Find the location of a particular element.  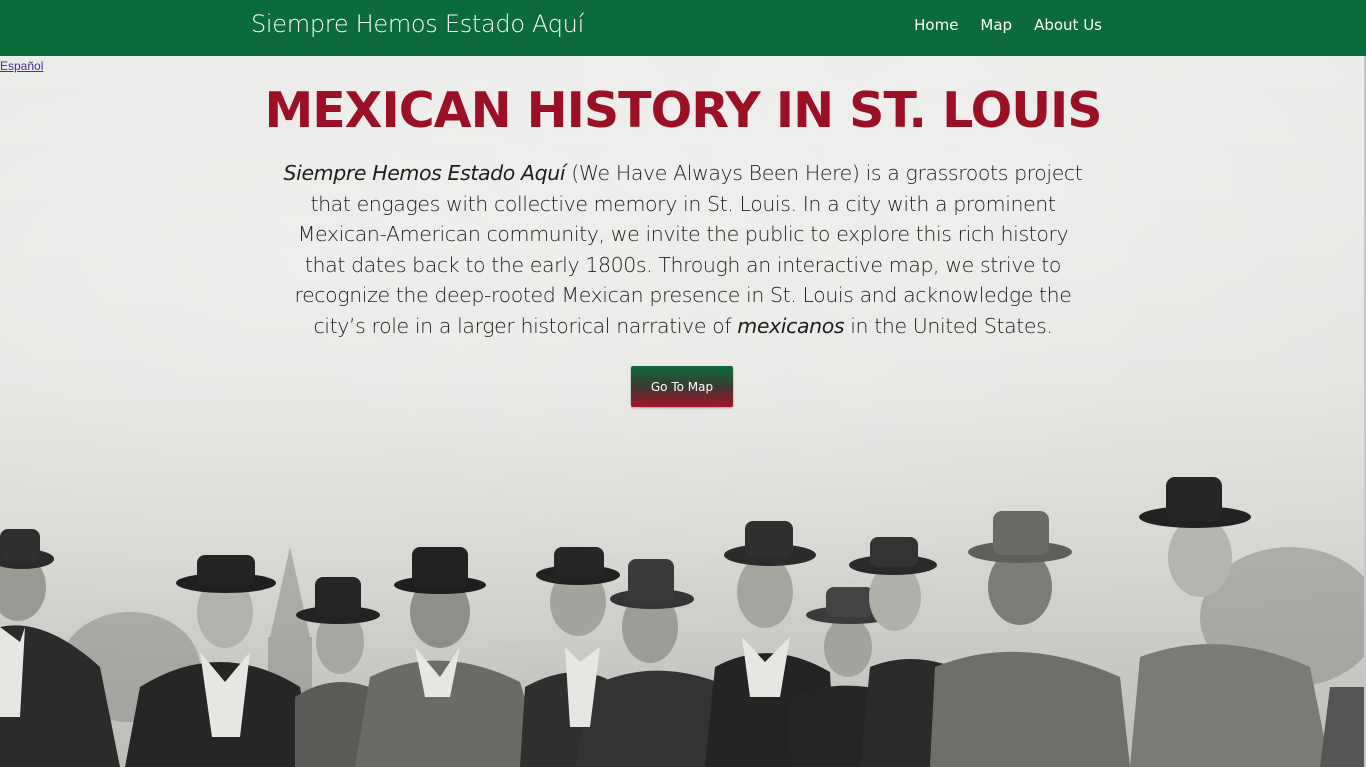

language-toggle-link: Español is located at coordinates (21, 66).